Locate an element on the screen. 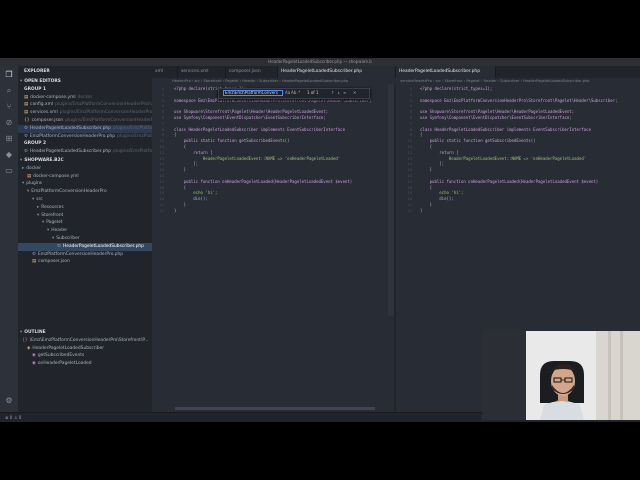 Image resolution: width=640 pixels, height=480 pixels. open-editor-item-label: HeaderPageletLoadedSubscriber.php is located at coordinates (70, 152).